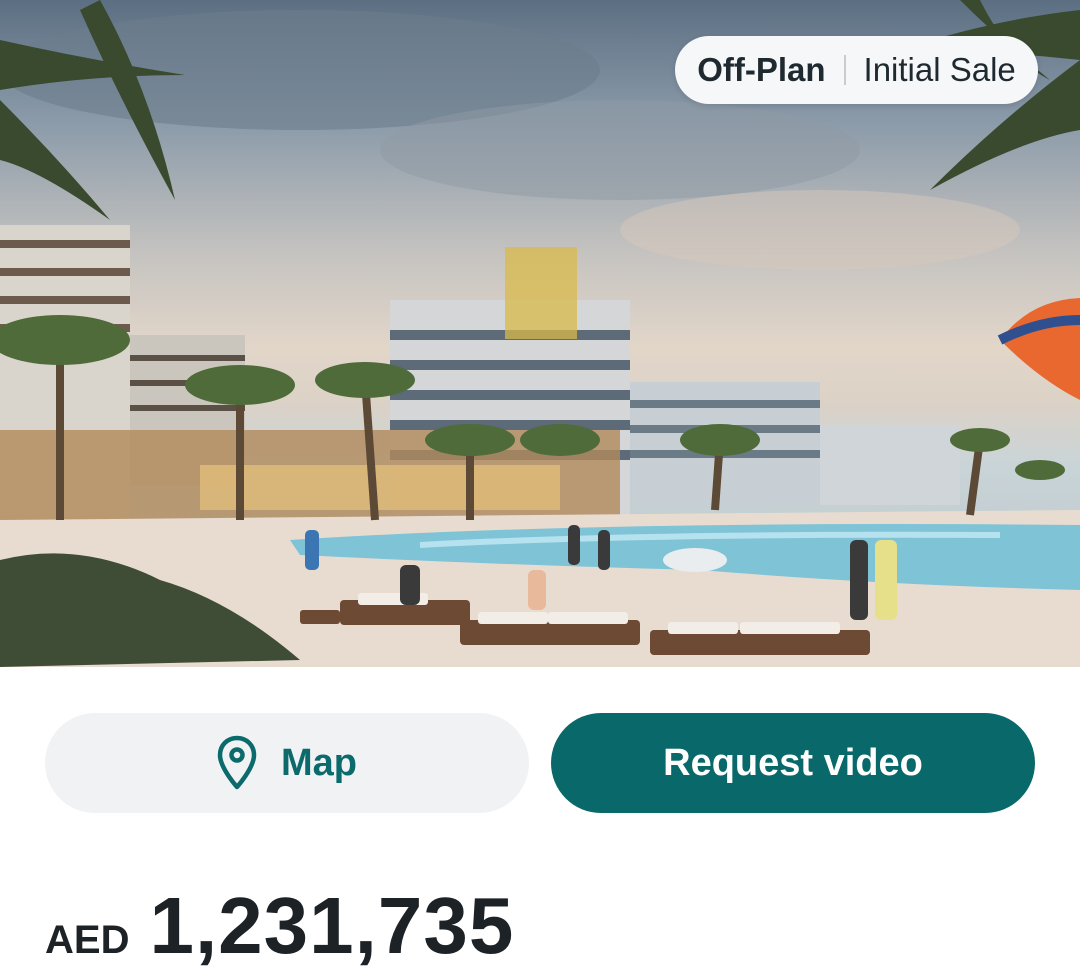 This screenshot has height=975, width=1080. What do you see at coordinates (237, 763) in the screenshot?
I see `location-pin-icon` at bounding box center [237, 763].